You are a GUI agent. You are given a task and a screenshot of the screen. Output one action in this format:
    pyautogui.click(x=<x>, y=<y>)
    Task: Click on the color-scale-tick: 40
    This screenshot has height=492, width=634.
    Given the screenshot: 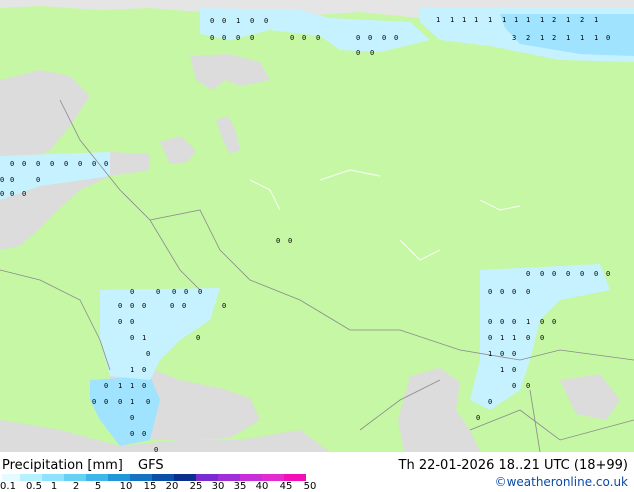 What is the action you would take?
    pyautogui.click(x=262, y=486)
    